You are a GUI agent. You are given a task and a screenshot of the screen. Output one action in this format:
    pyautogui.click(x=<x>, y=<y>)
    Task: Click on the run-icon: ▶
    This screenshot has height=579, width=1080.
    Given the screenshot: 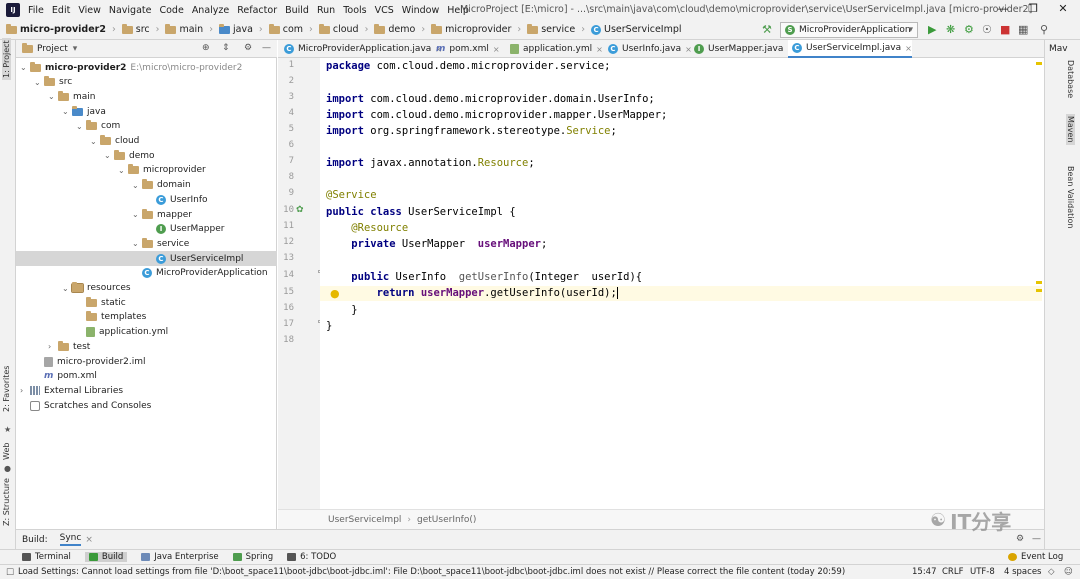 What is the action you would take?
    pyautogui.click(x=932, y=29)
    